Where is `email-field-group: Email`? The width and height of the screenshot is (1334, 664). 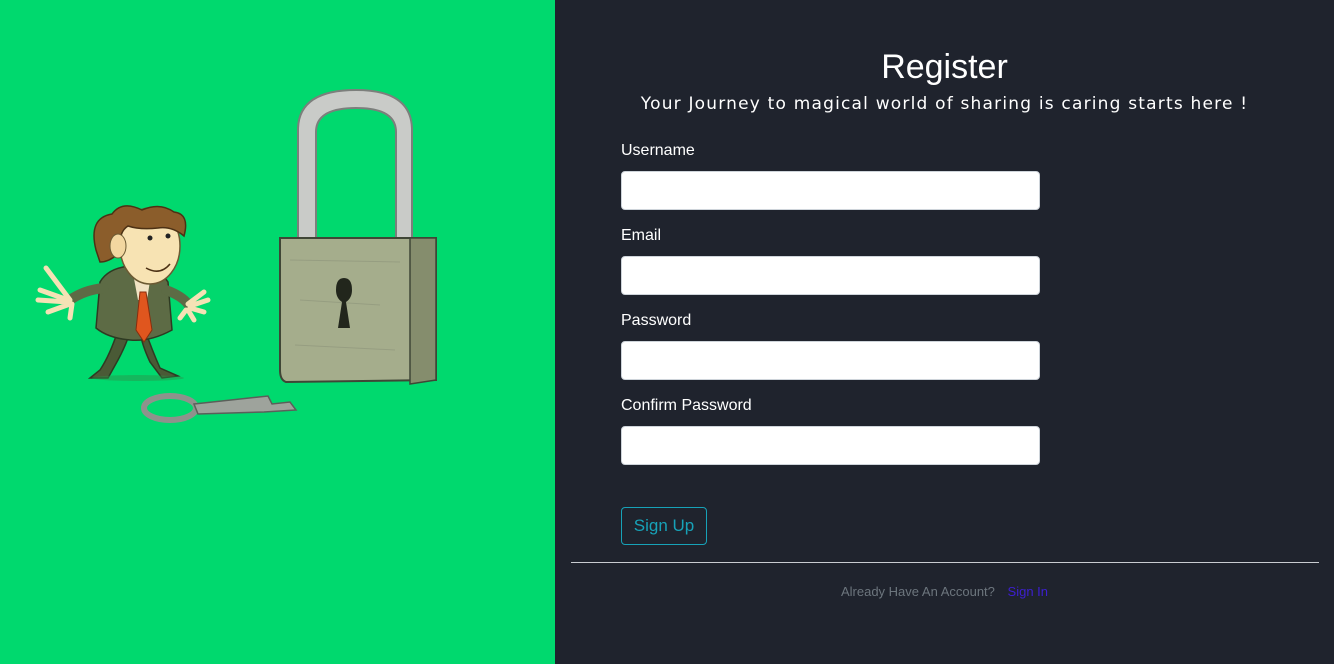
email-field-group: Email is located at coordinates (830, 261).